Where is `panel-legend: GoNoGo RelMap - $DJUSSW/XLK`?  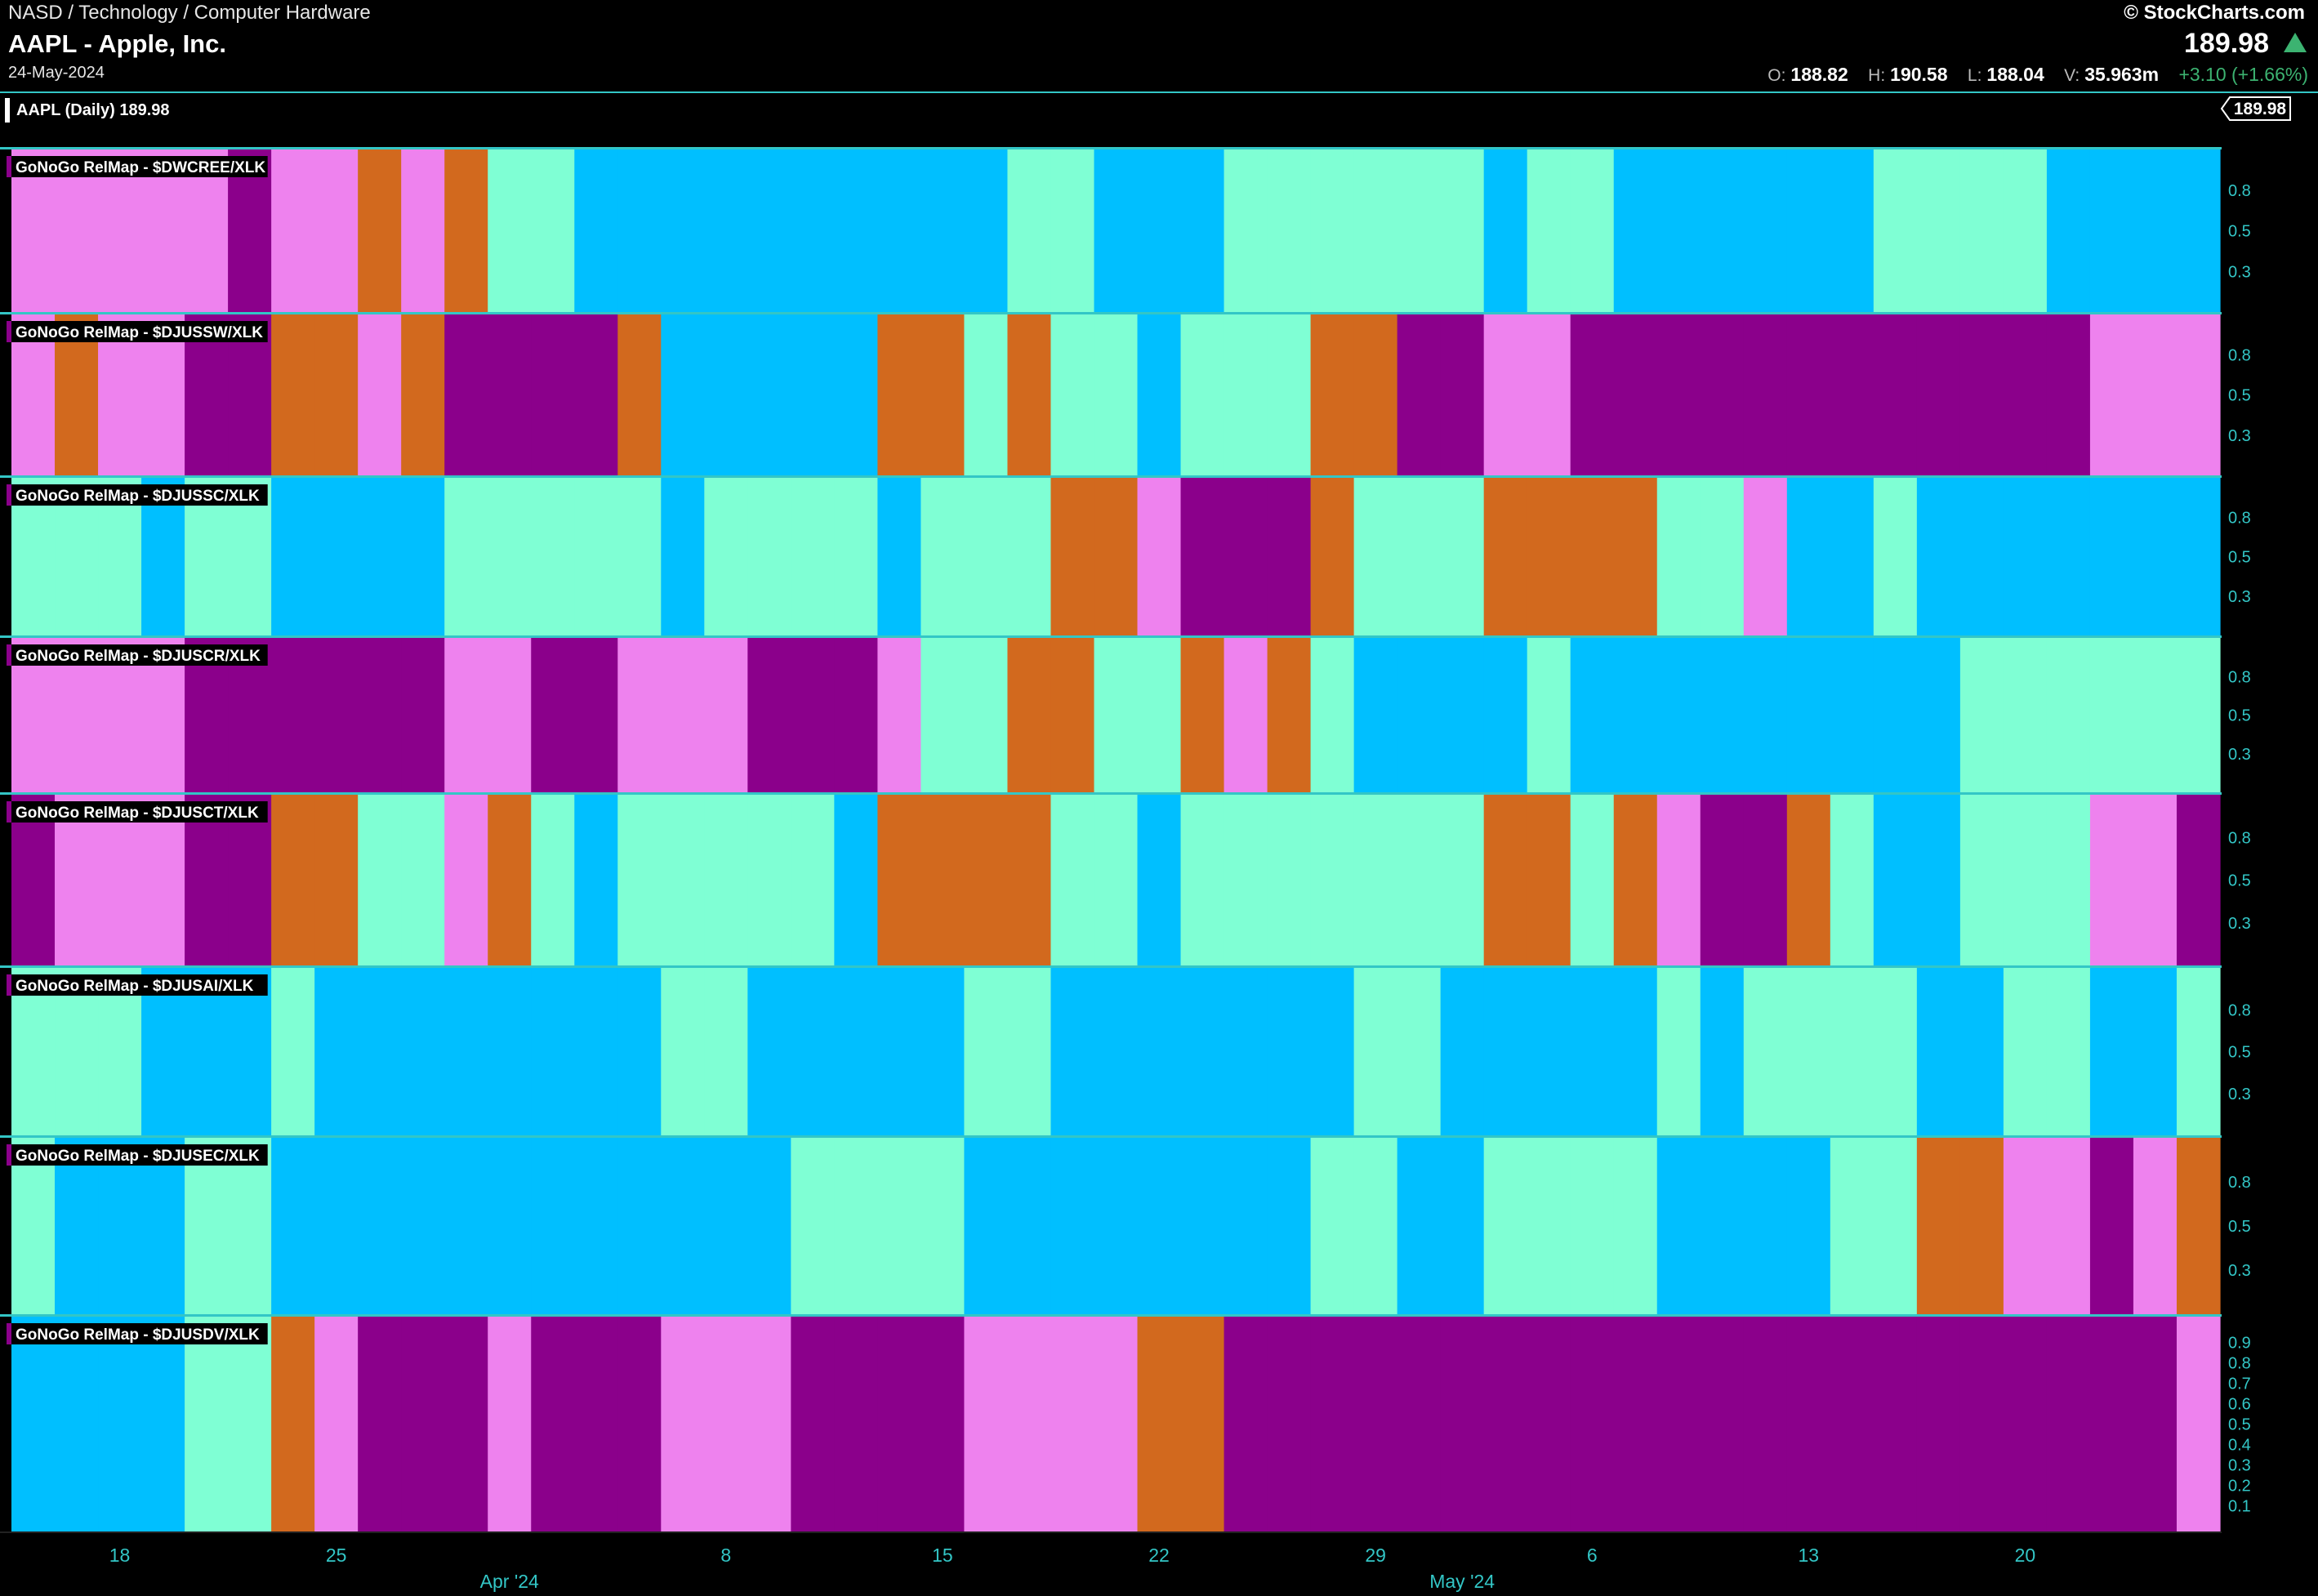 panel-legend: GoNoGo RelMap - $DJUSSW/XLK is located at coordinates (139, 332).